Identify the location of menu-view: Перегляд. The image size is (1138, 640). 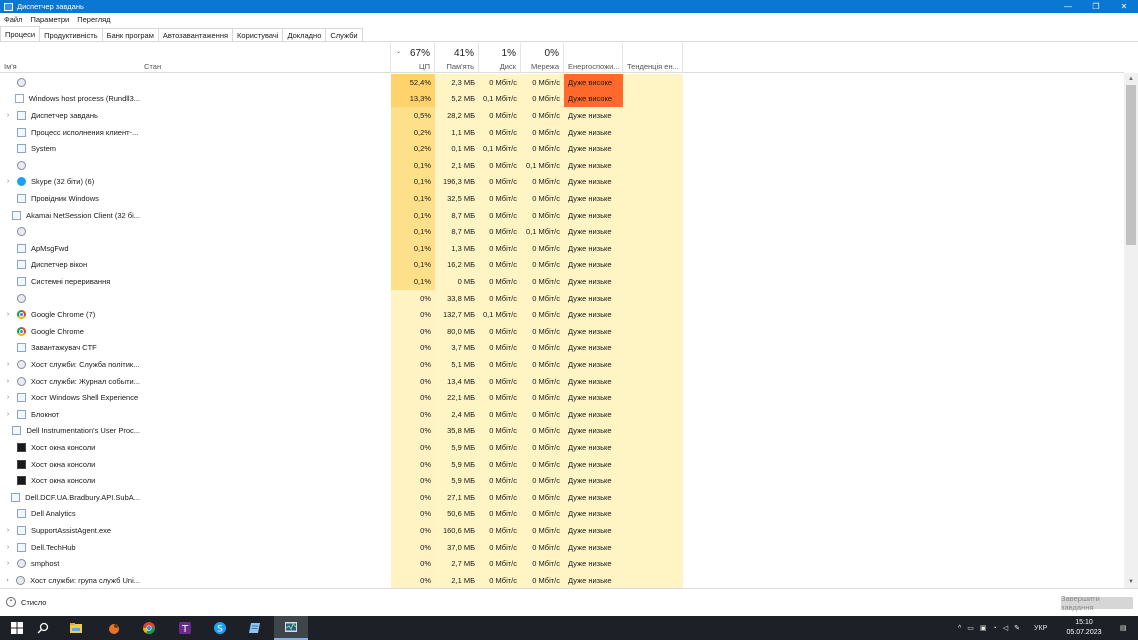
(93, 19).